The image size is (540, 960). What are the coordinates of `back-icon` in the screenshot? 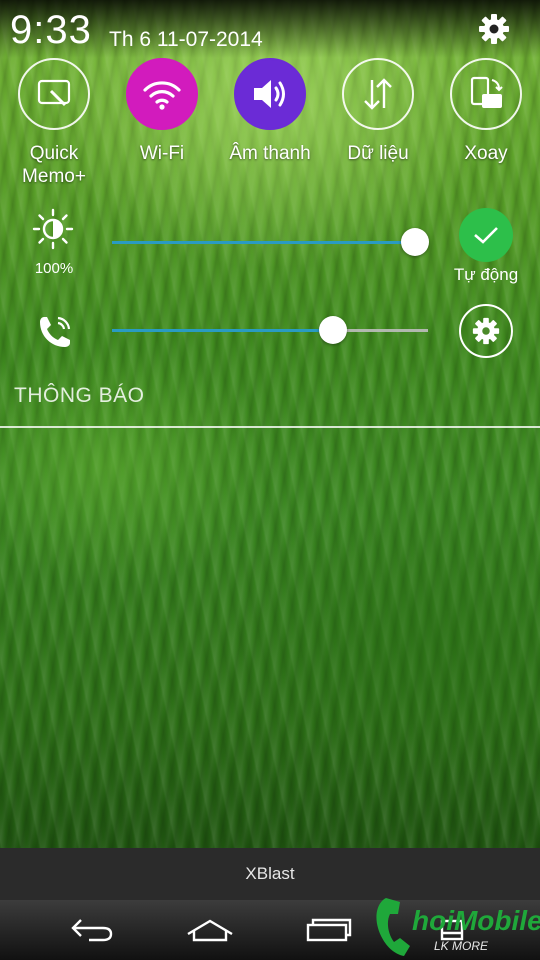 It's located at (91, 930).